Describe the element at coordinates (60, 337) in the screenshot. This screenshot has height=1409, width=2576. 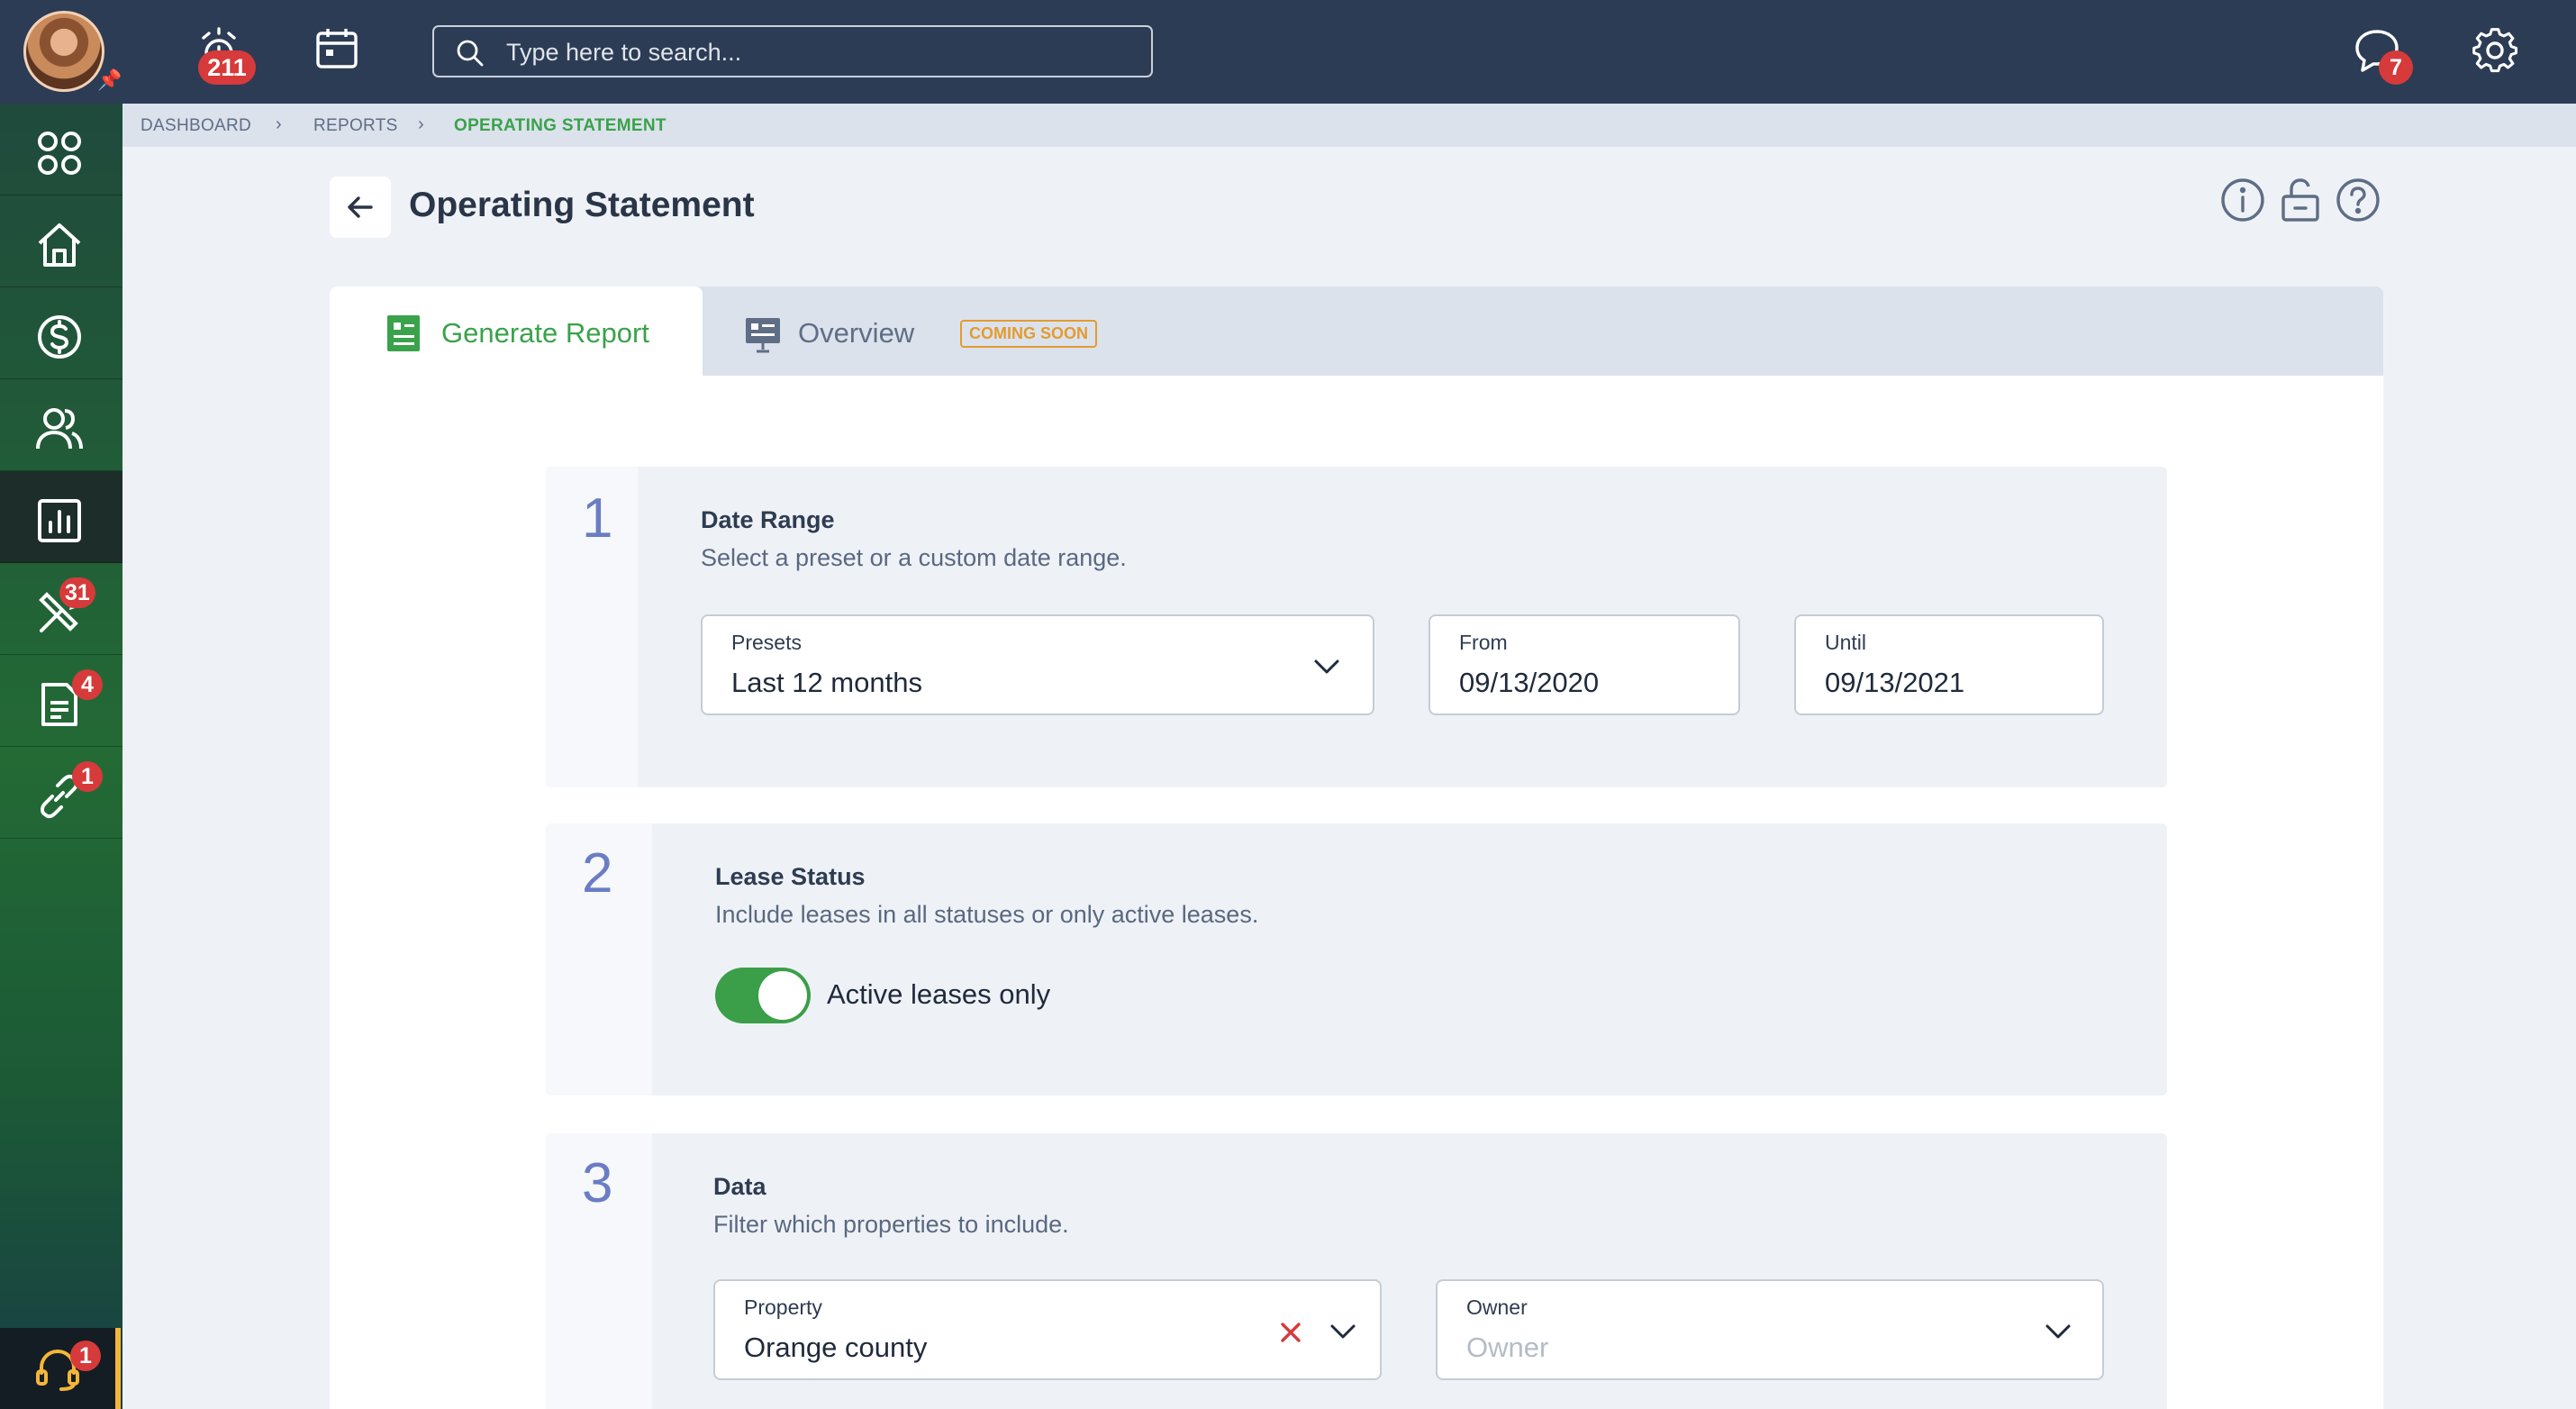
I see `dollar-icon` at that location.